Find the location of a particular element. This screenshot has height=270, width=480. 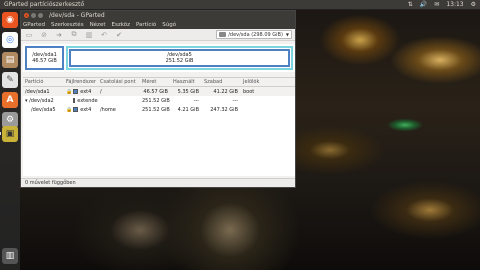

used-cell: --- is located at coordinates (196, 100).